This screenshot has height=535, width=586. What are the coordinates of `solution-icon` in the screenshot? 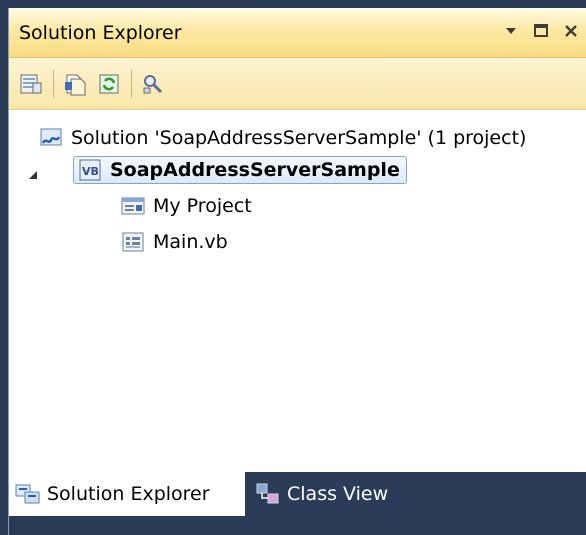 It's located at (51, 137).